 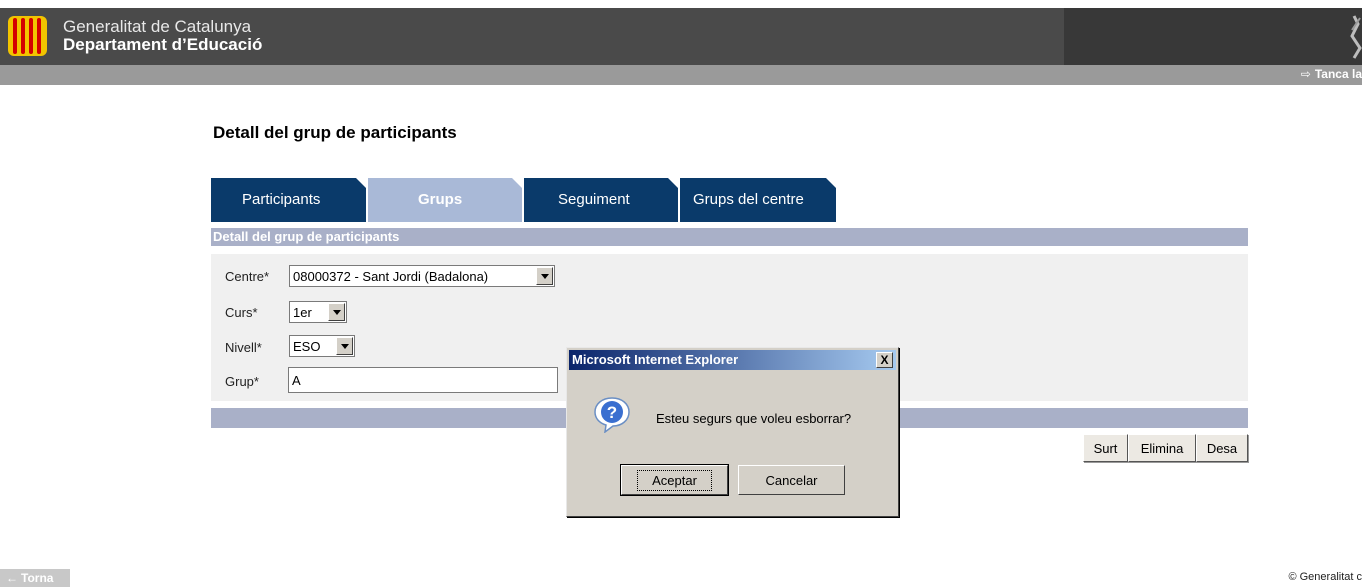 I want to click on logout-label: Tanca la, so click(x=1338, y=74).